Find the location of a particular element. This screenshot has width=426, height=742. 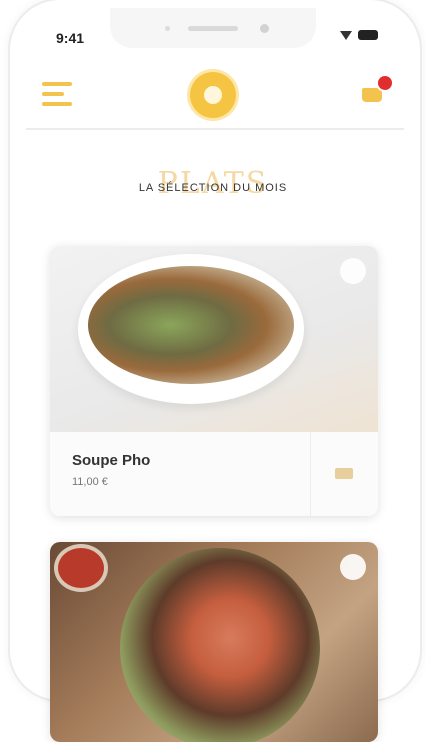

bowl-shape is located at coordinates (220, 645).